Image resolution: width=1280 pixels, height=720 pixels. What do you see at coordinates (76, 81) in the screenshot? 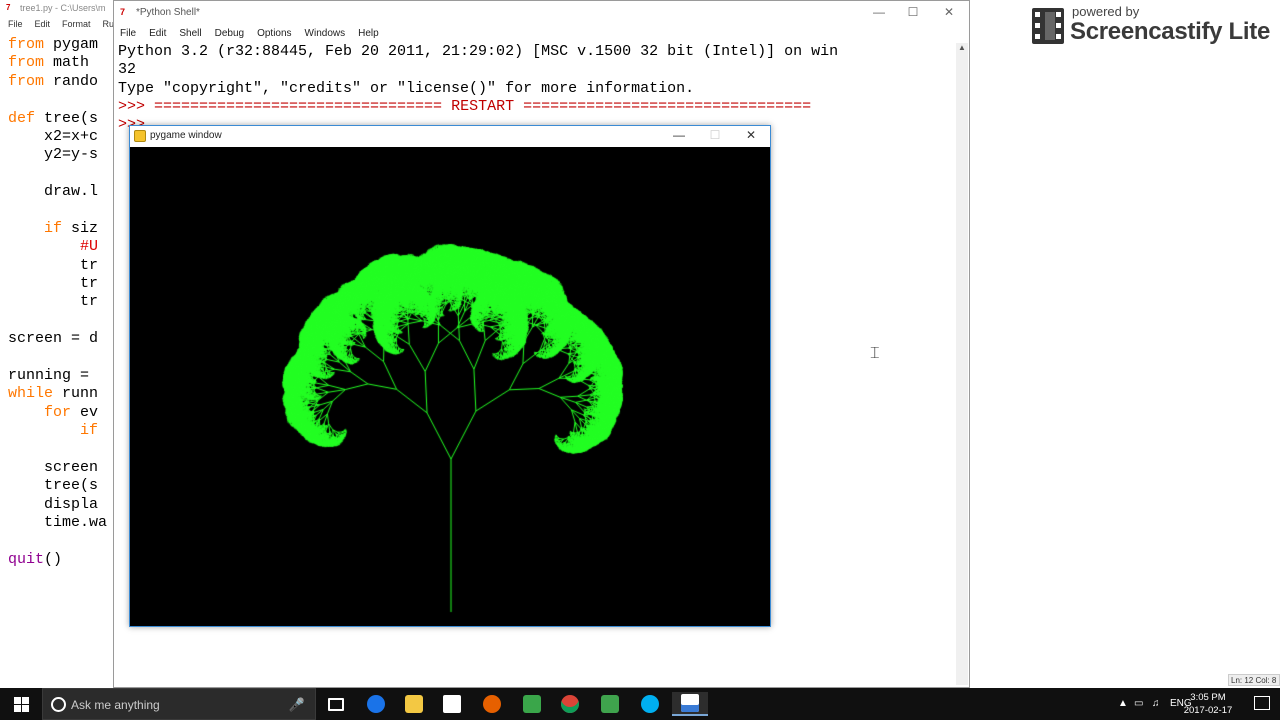
I see `code-token: rando` at bounding box center [76, 81].